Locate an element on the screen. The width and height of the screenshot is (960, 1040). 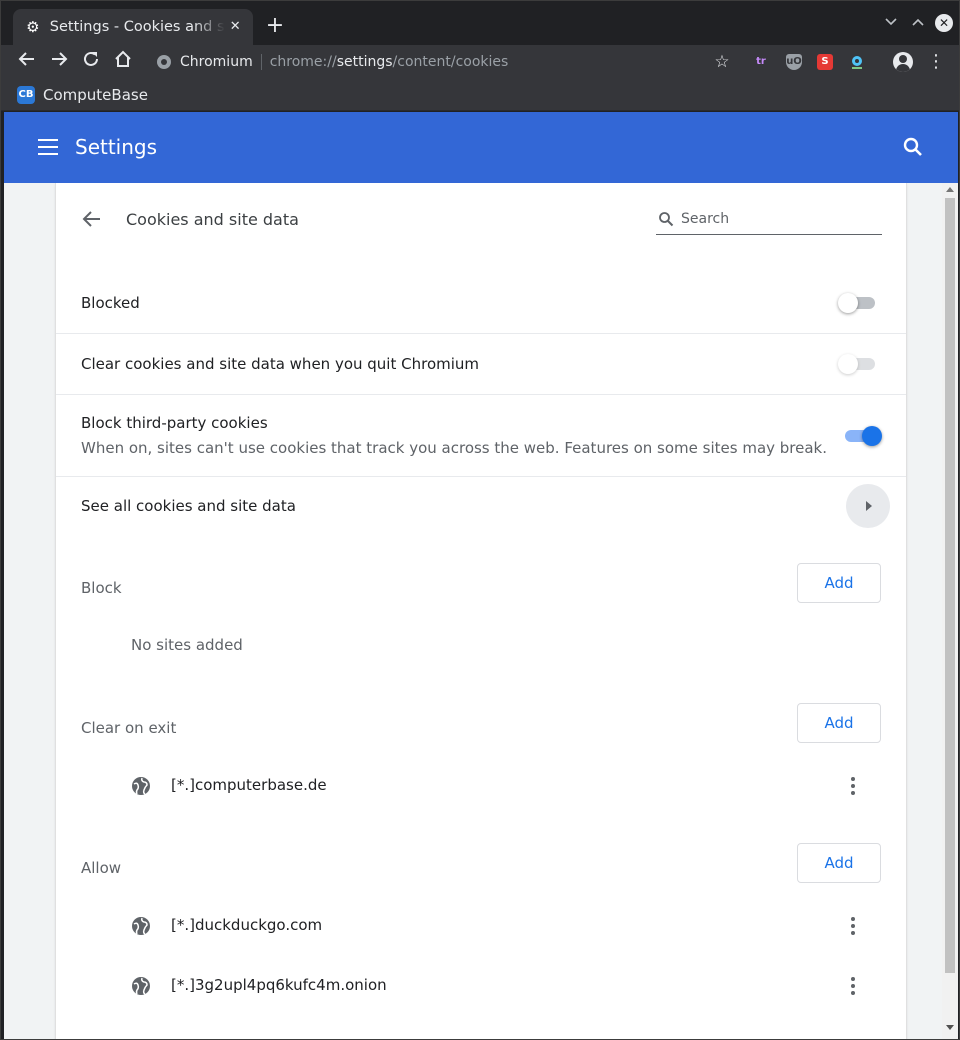
bookmark-label: ComputeBase is located at coordinates (95, 95).